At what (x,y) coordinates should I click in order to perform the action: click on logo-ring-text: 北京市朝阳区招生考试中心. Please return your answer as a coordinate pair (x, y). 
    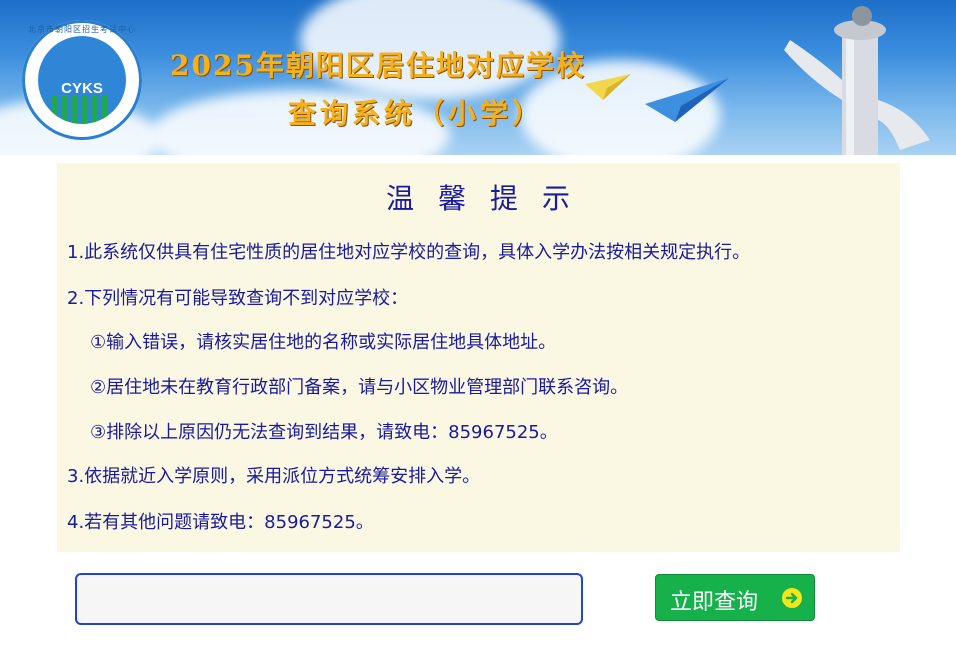
    Looking at the image, I should click on (82, 29).